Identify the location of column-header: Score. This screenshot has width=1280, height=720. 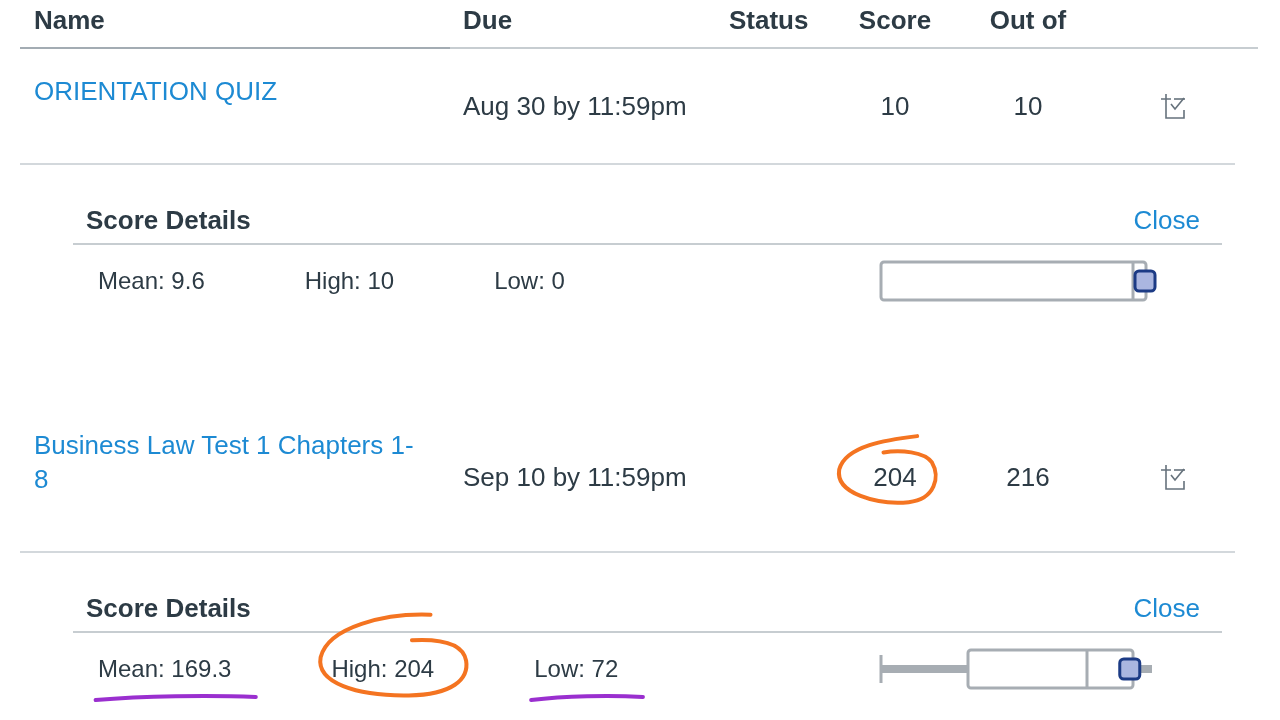
(895, 20).